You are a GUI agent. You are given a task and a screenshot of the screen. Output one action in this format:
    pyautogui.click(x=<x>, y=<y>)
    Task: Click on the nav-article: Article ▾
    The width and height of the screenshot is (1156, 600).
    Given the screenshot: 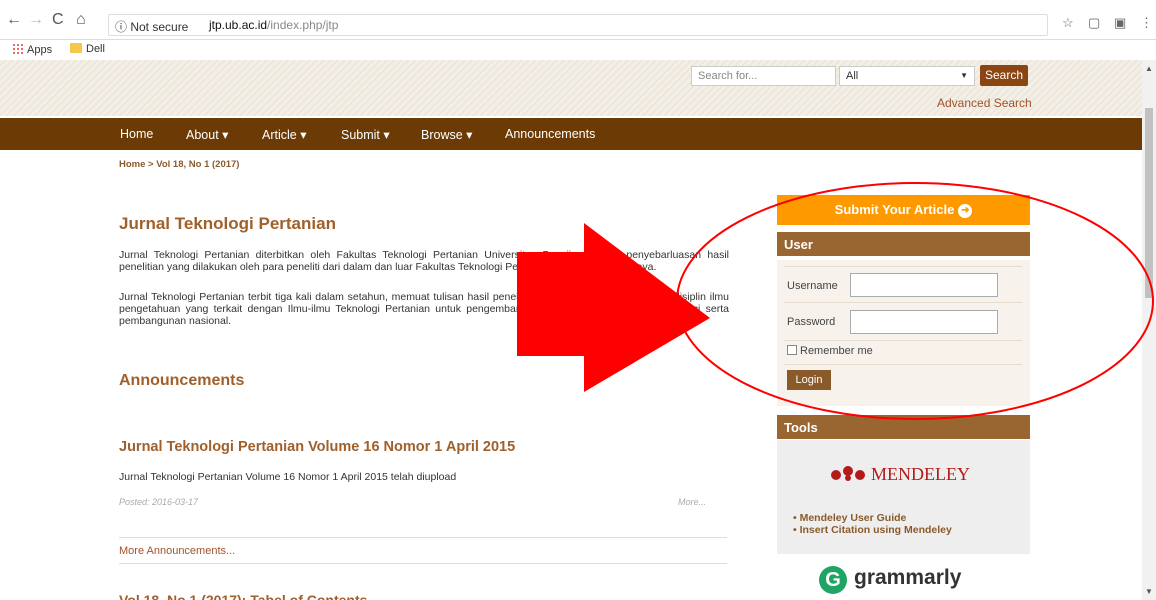 What is the action you would take?
    pyautogui.click(x=284, y=134)
    